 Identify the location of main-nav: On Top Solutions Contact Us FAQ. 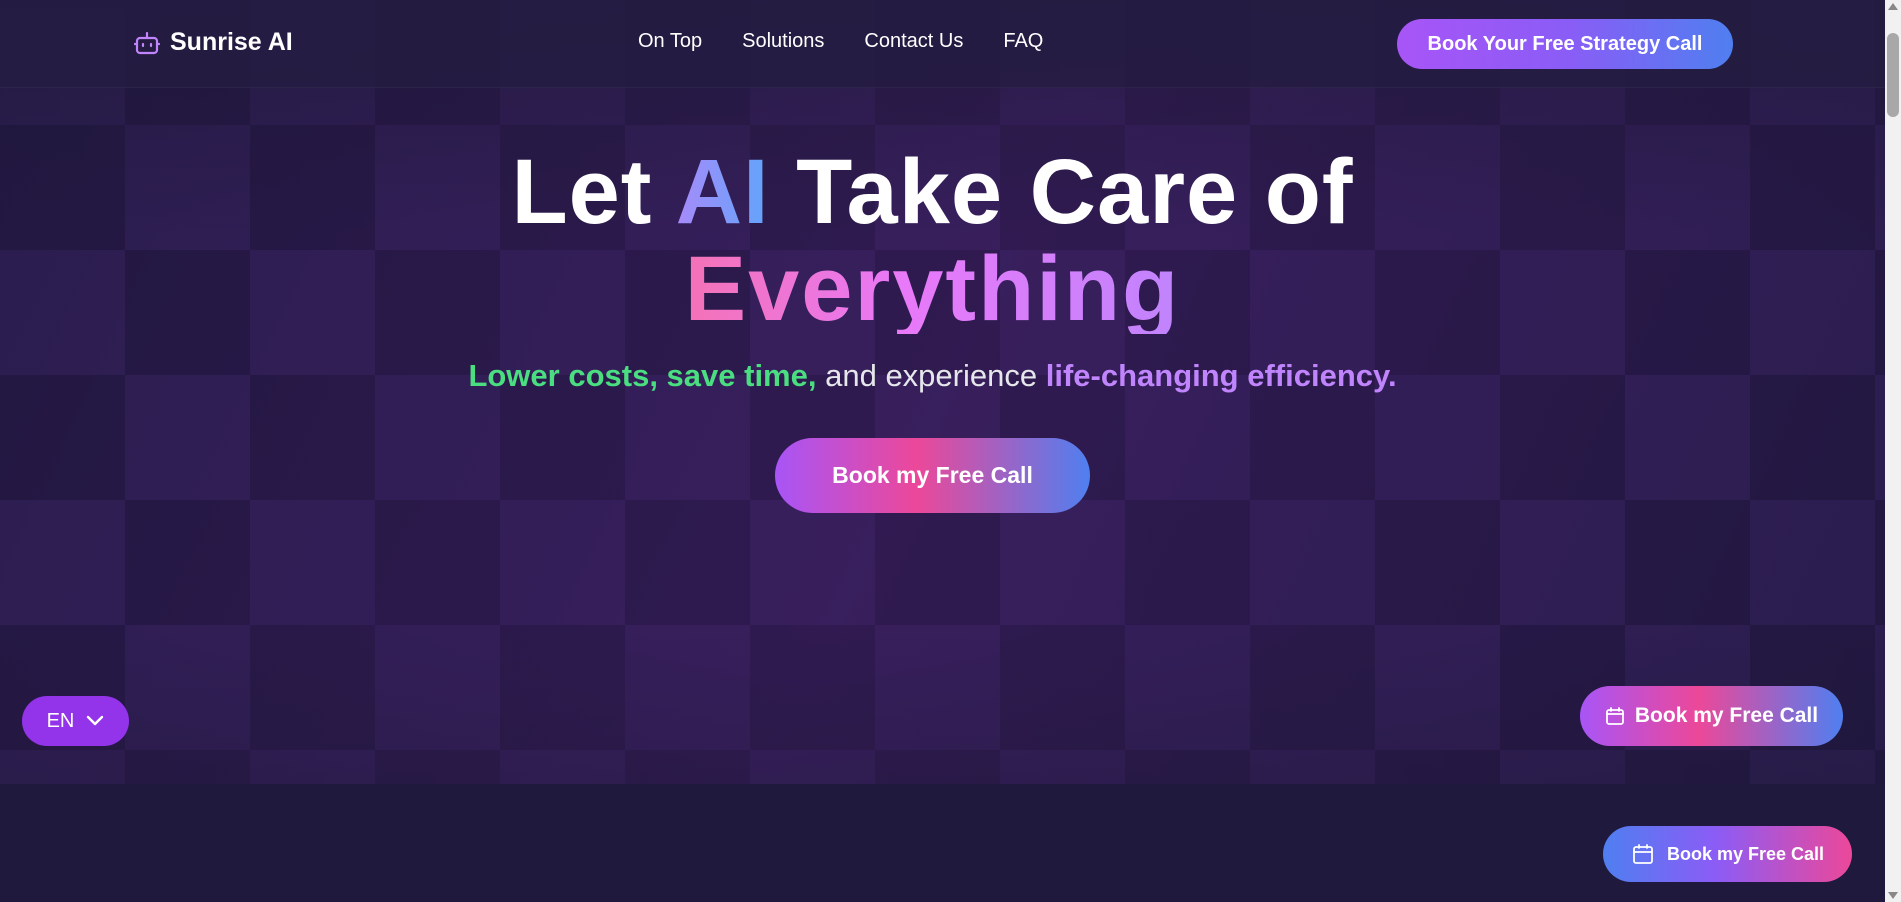
(840, 41).